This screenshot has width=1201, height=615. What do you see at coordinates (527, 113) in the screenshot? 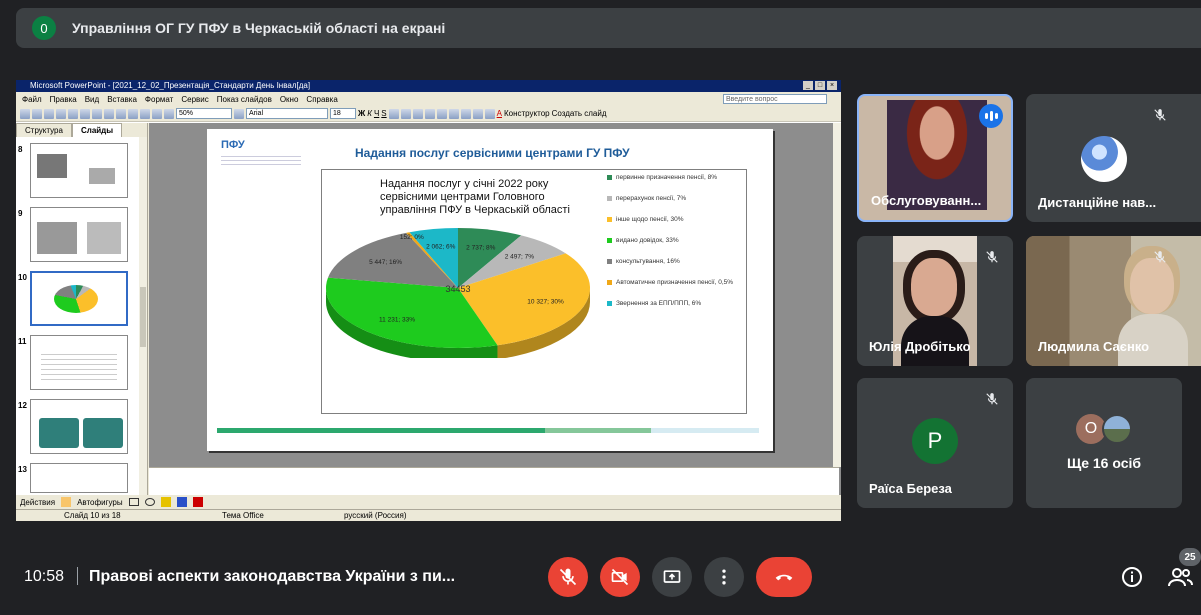
I see `designer-button: Конструктор` at bounding box center [527, 113].